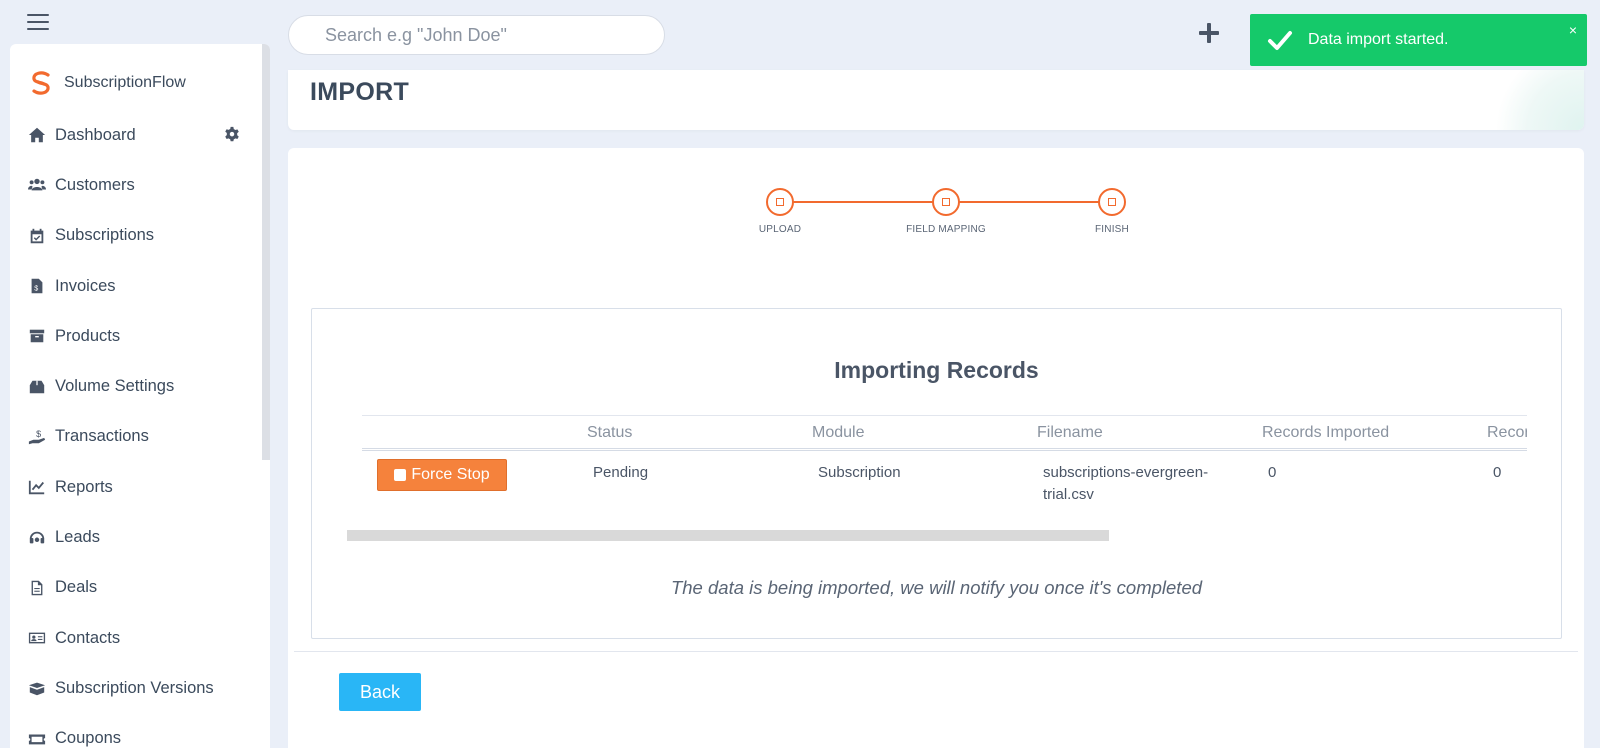  I want to click on force-stop-button: Force Stop, so click(442, 475).